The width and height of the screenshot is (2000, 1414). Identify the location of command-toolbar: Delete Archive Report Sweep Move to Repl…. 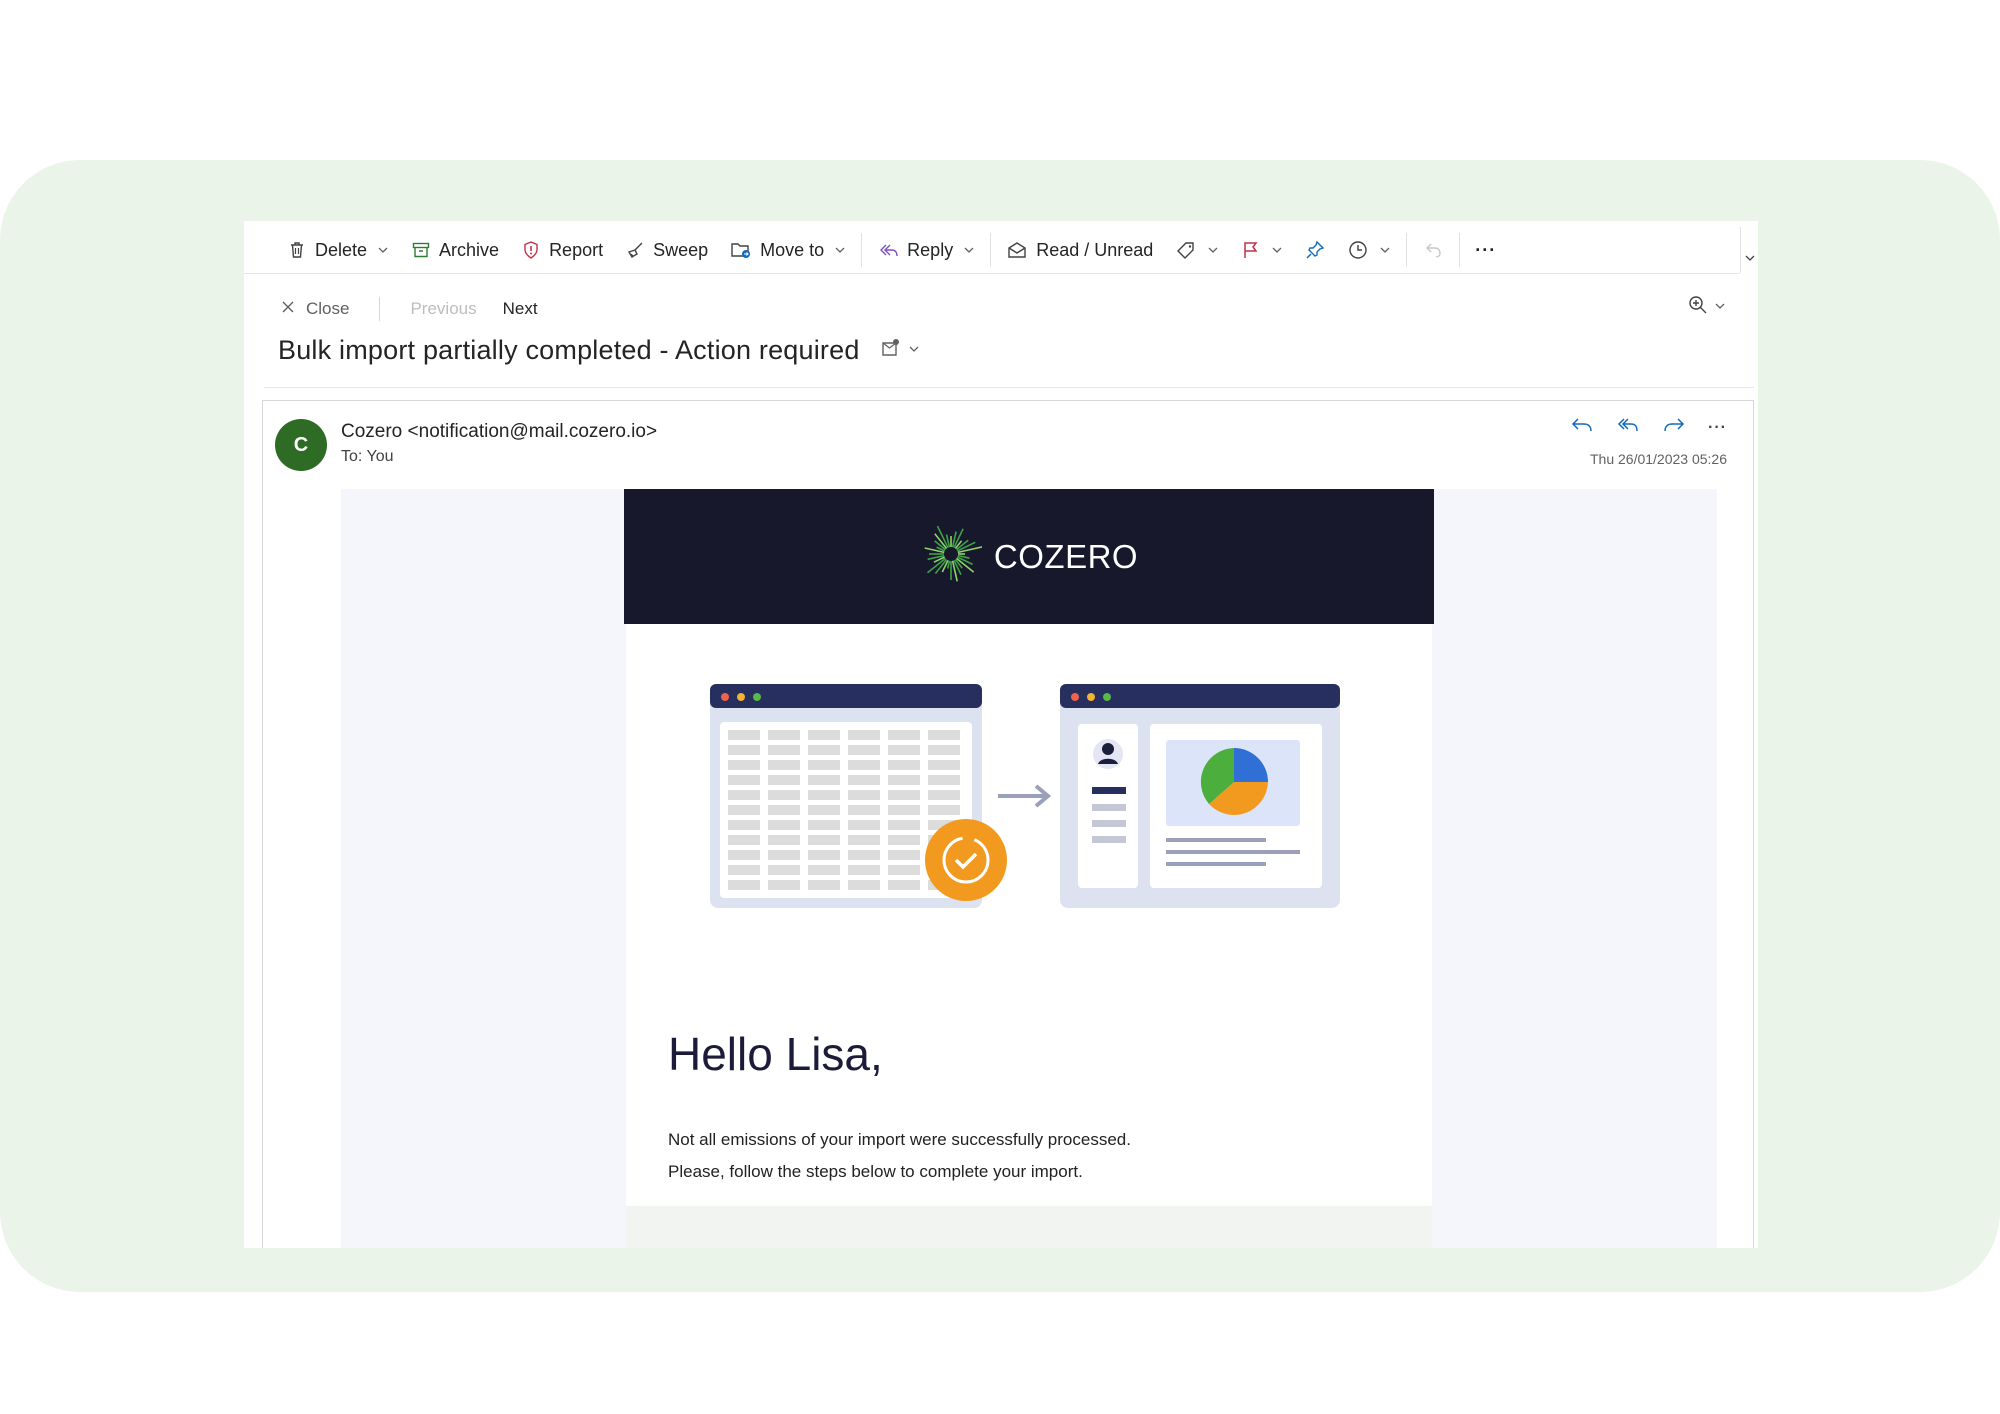
(992, 250).